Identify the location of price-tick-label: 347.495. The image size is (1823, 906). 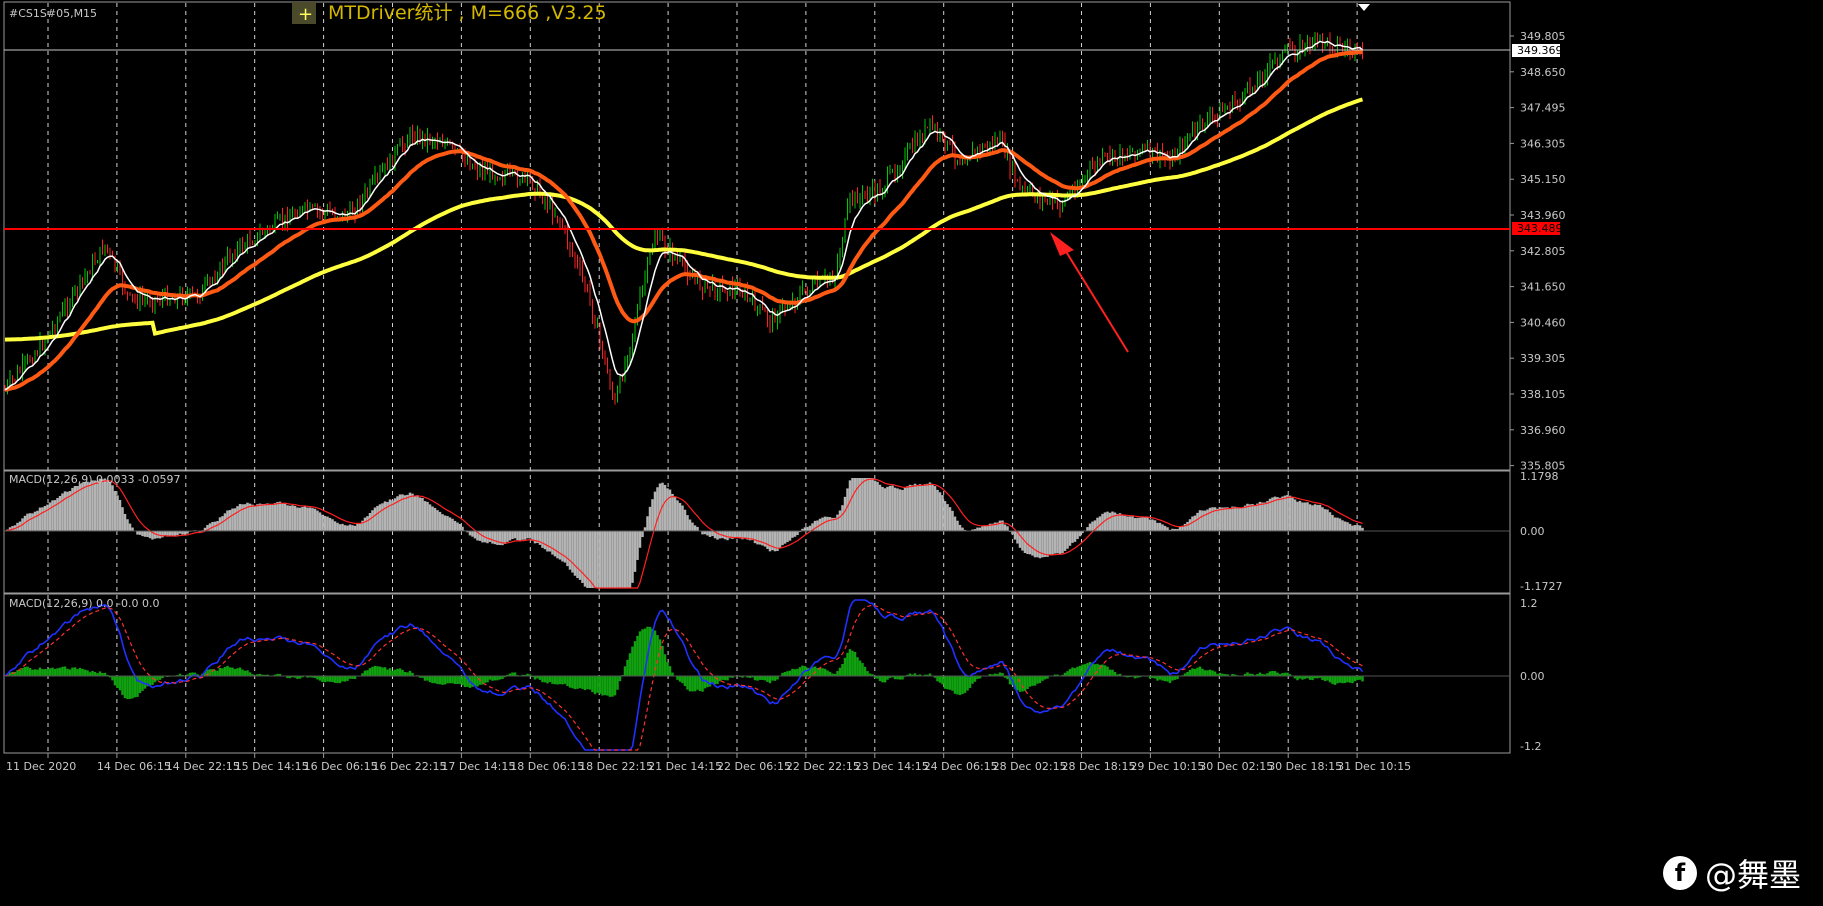
(1543, 108).